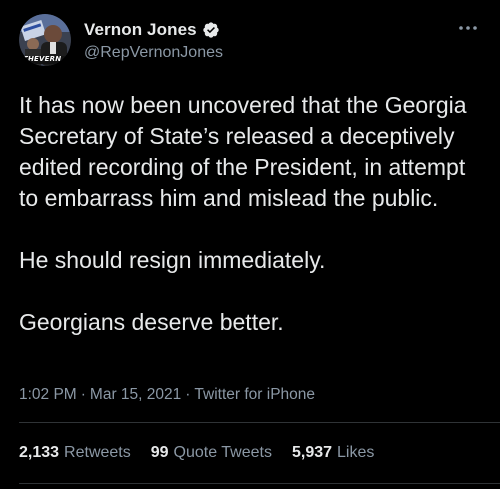 The width and height of the screenshot is (500, 489). I want to click on likes-stat: 5,937 Likes, so click(333, 453).